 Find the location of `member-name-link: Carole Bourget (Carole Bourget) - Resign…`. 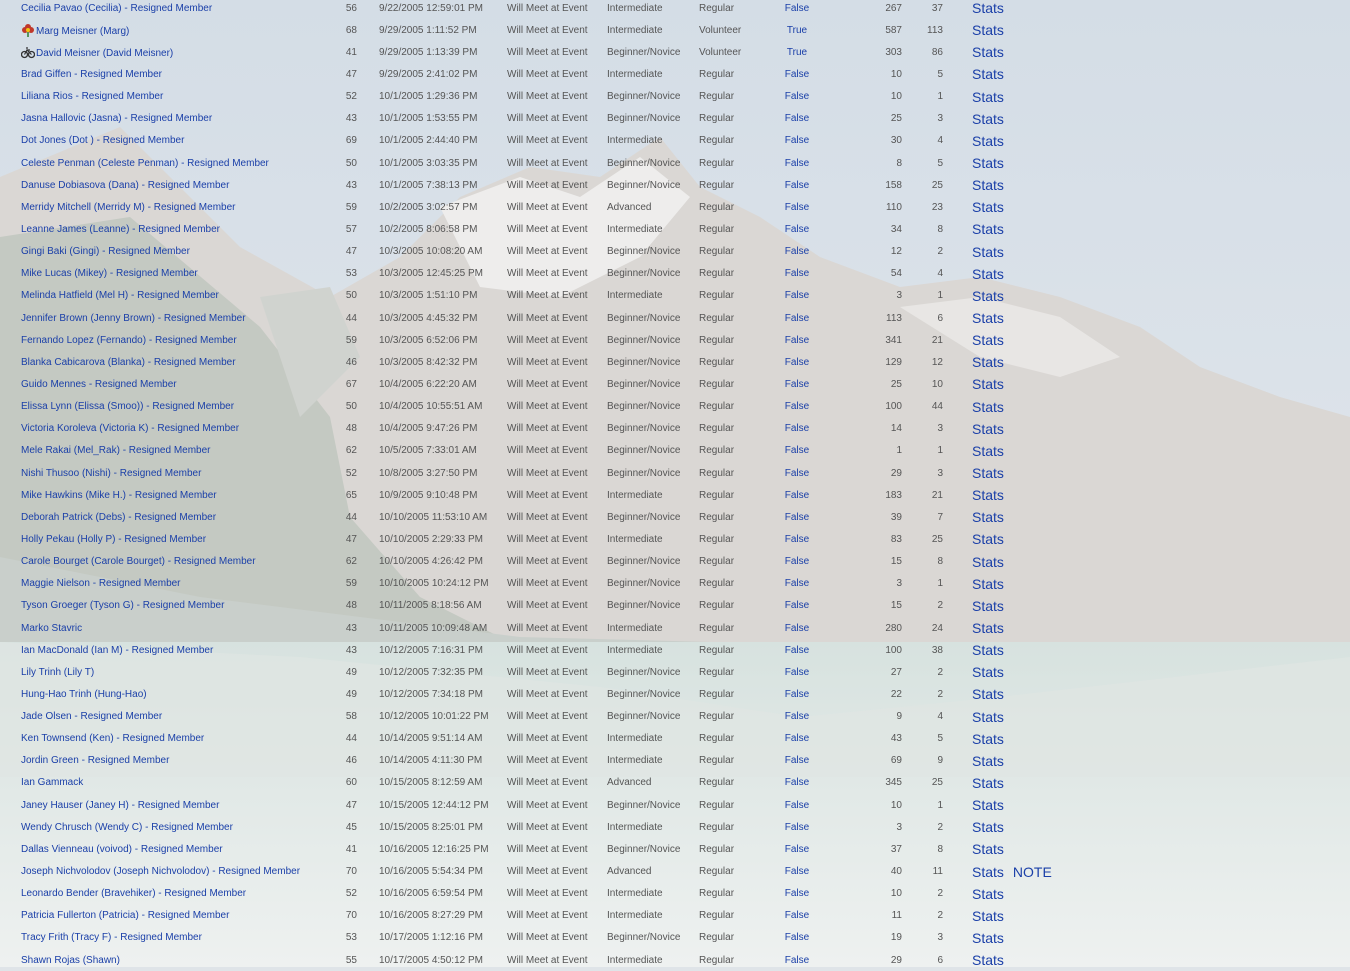

member-name-link: Carole Bourget (Carole Bourget) - Resign… is located at coordinates (138, 561).